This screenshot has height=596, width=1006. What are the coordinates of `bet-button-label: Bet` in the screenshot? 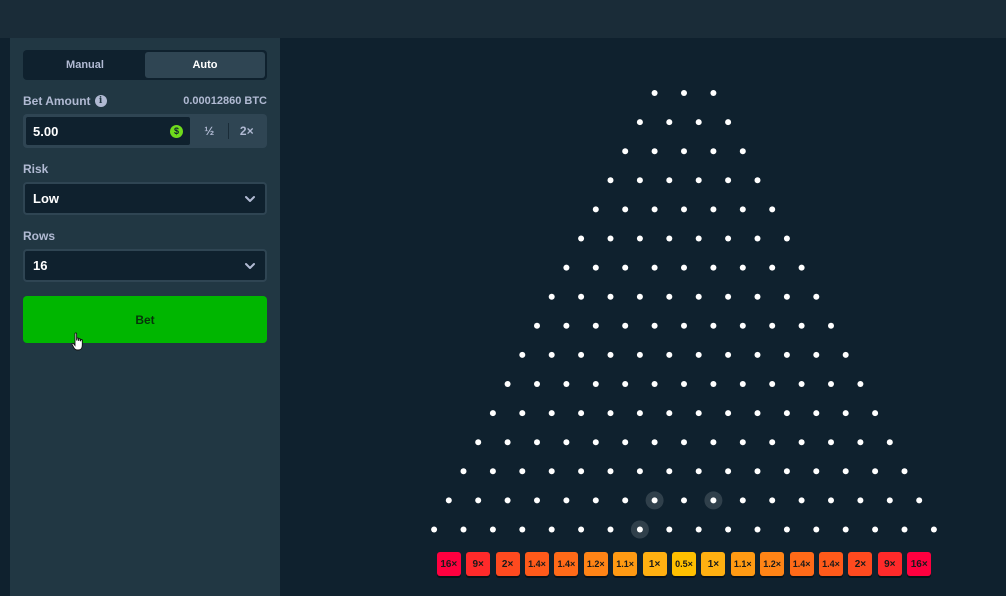 It's located at (145, 319).